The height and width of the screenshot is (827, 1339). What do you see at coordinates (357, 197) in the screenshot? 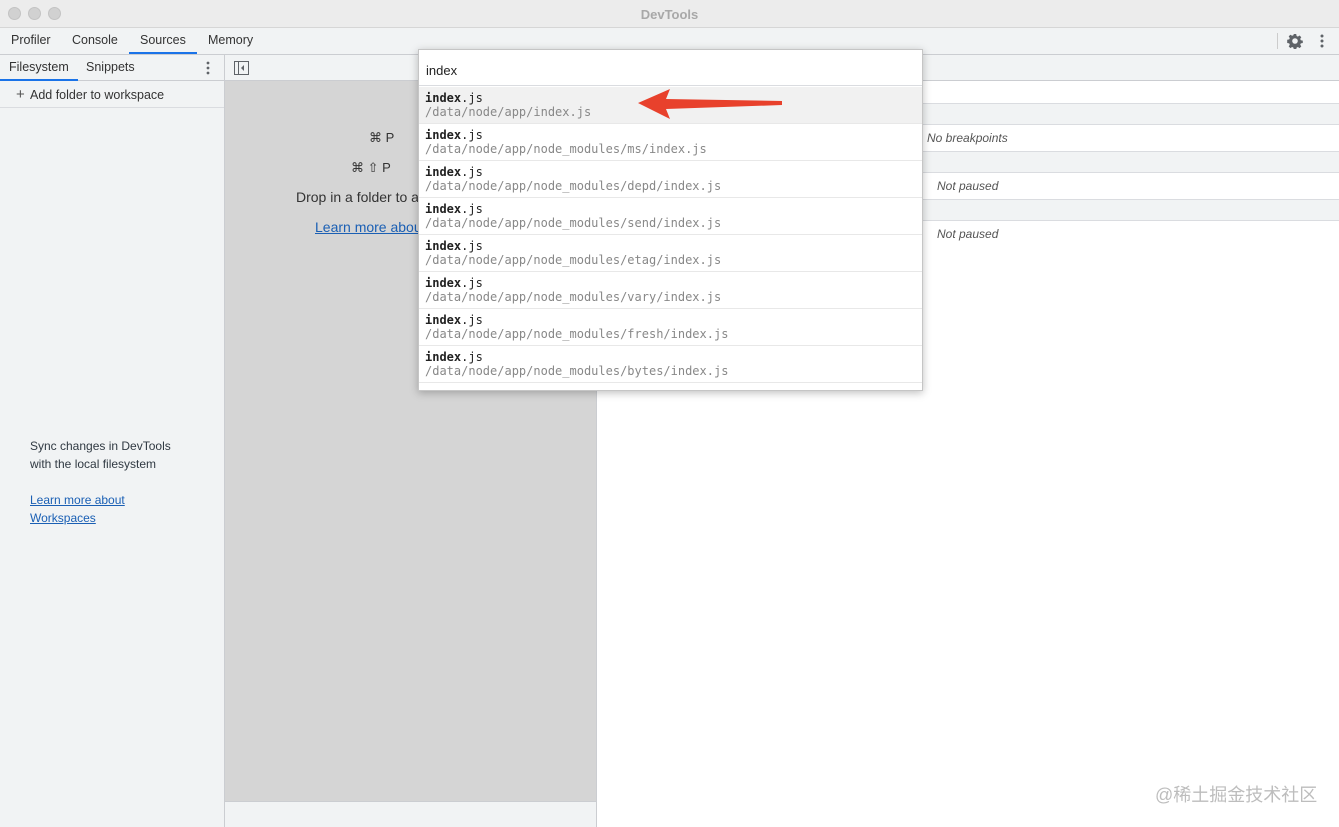
I see `drop-folder-text: Drop in a folder to a` at bounding box center [357, 197].